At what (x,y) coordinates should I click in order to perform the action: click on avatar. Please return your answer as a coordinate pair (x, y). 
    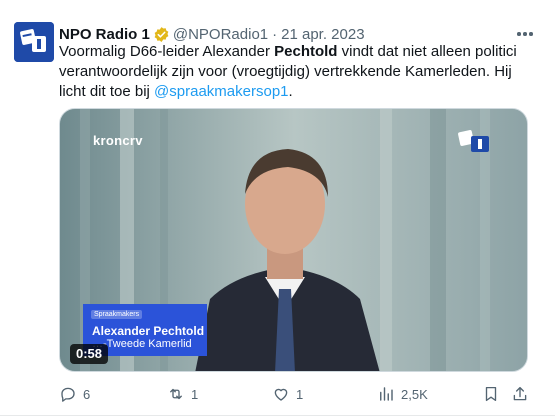
    Looking at the image, I should click on (34, 42).